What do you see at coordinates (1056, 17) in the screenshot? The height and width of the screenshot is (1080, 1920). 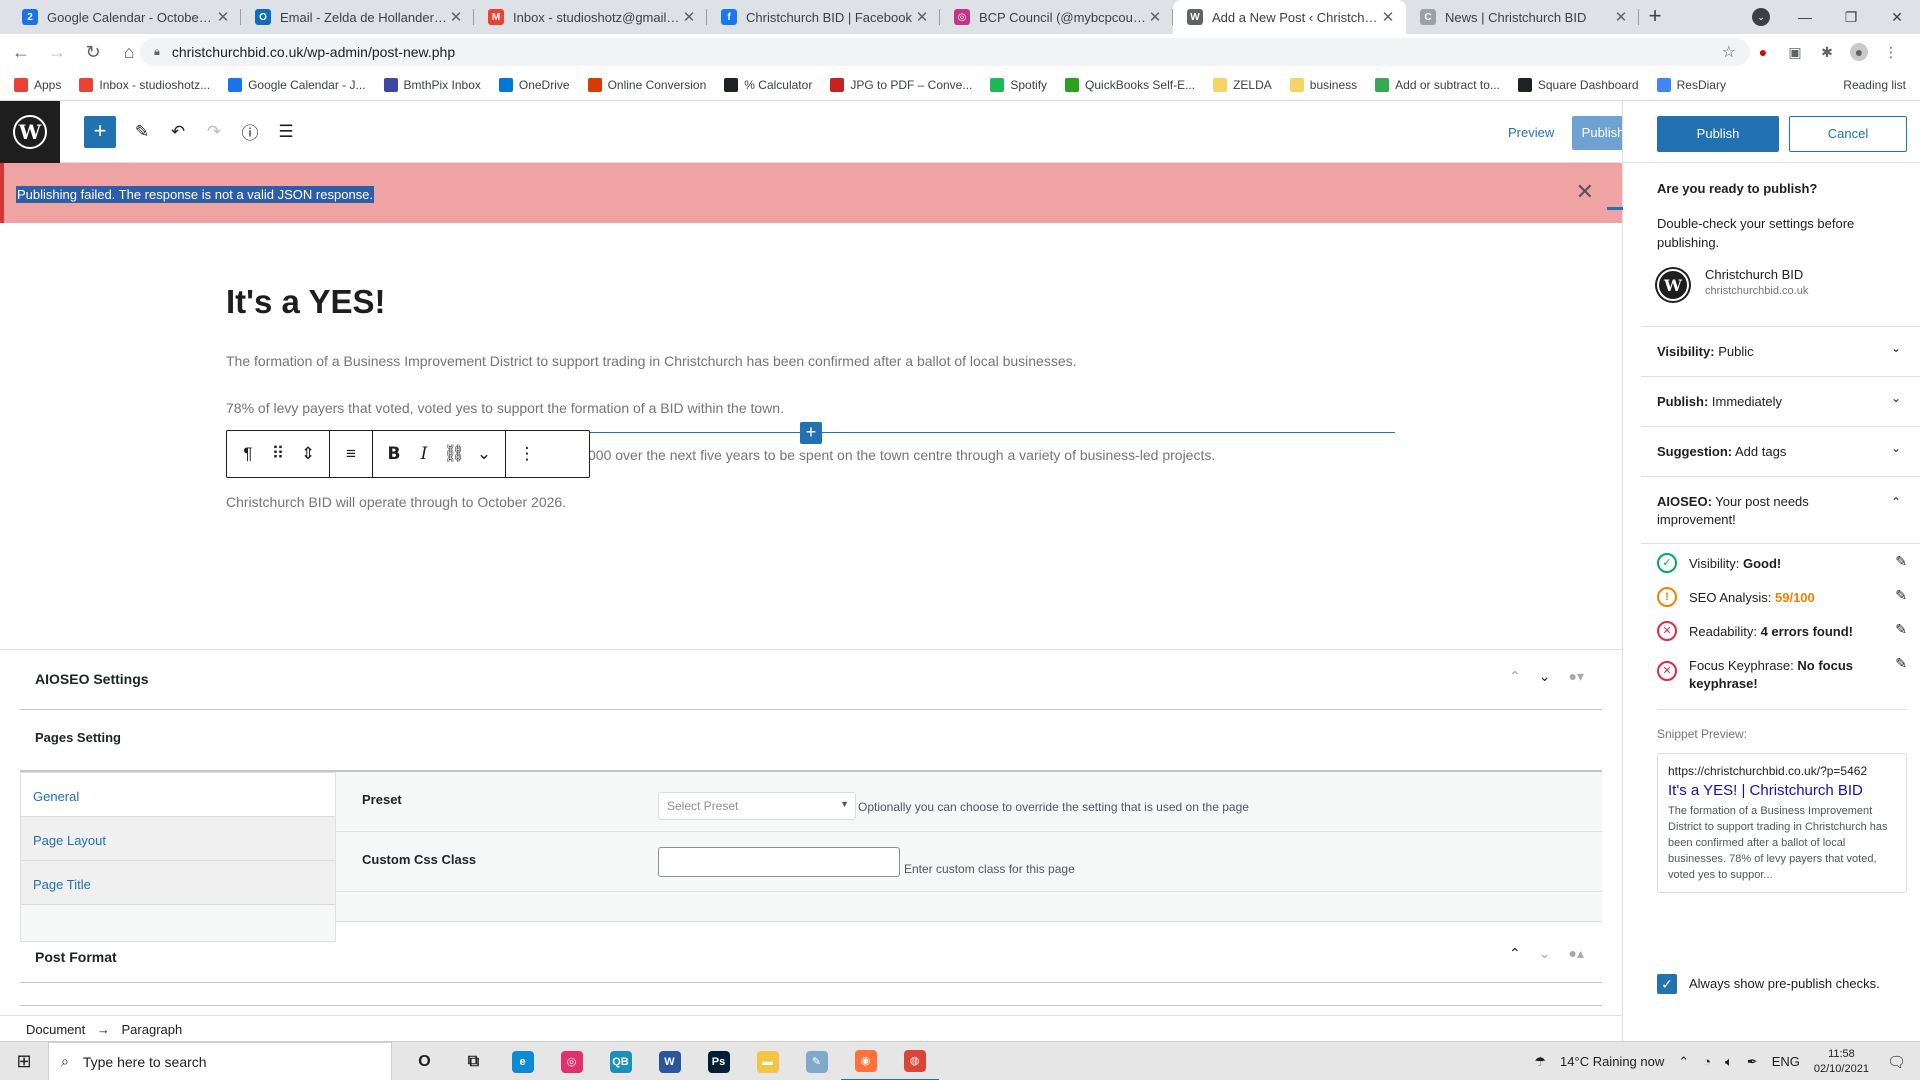 I see `browser-tab: ◎ BCP Council (@mybcpcouncil) • ✕` at bounding box center [1056, 17].